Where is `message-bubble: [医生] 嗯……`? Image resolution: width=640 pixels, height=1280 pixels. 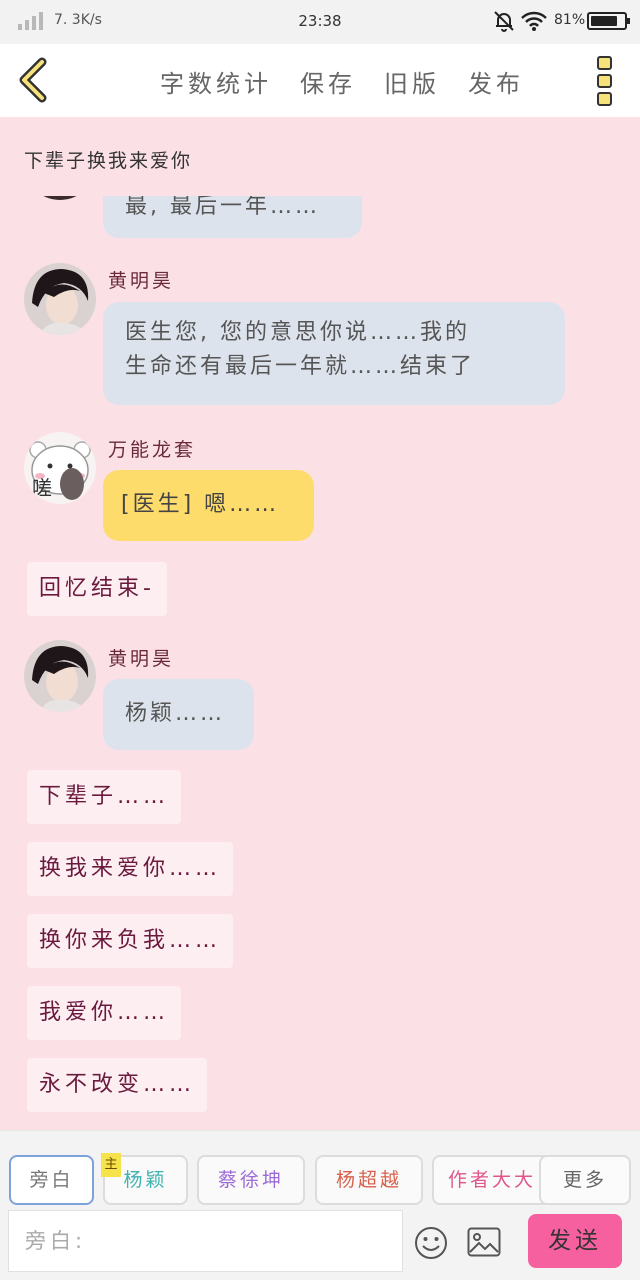
message-bubble: [医生] 嗯…… is located at coordinates (208, 505).